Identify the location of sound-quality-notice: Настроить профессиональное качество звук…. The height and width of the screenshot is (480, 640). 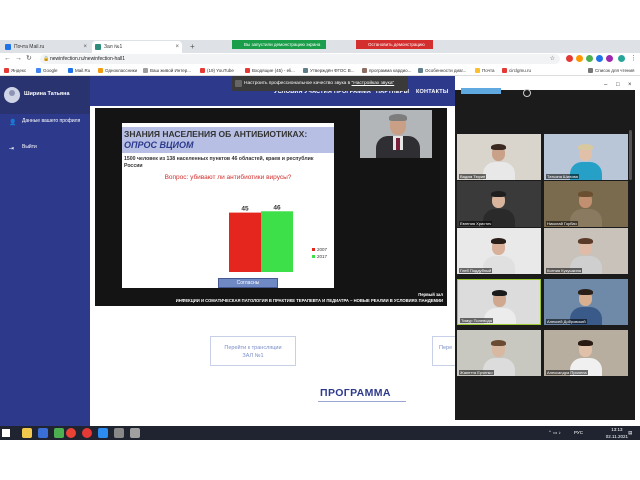
(320, 83).